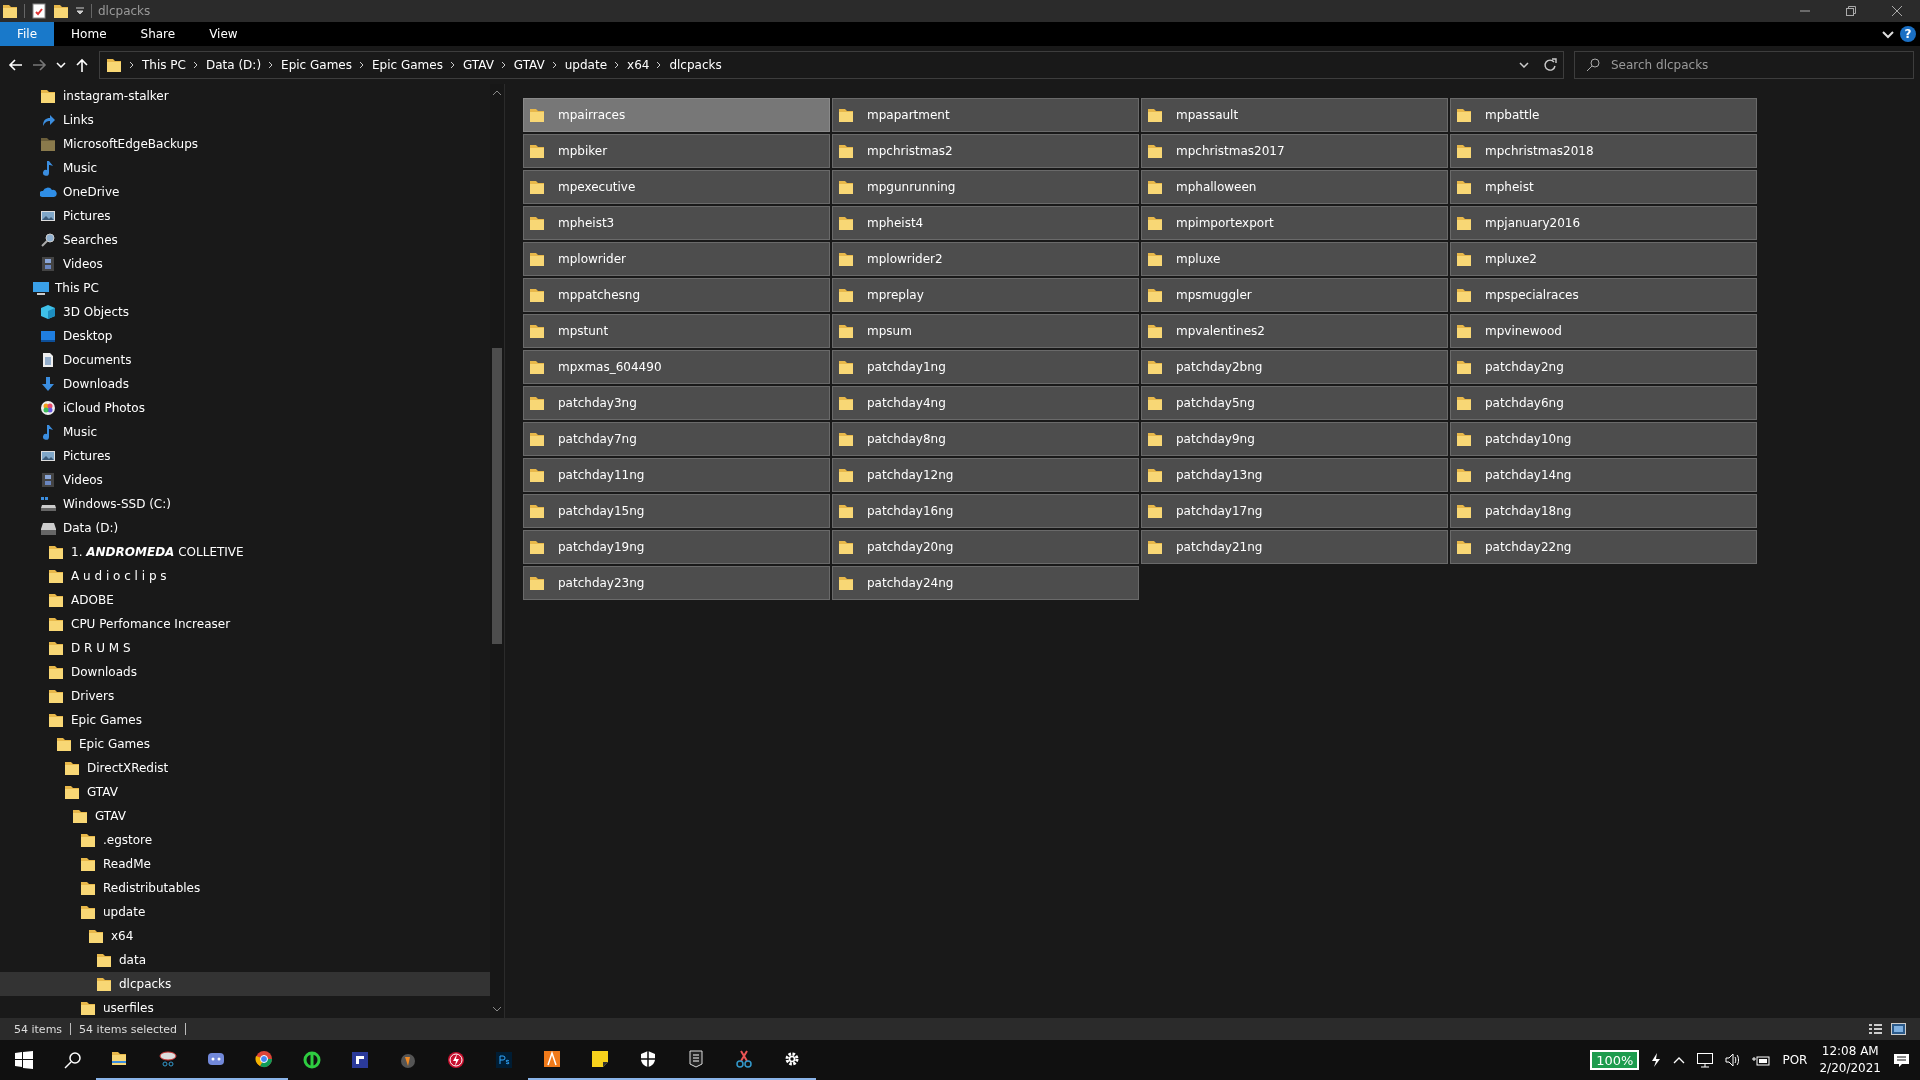  Describe the element at coordinates (497, 496) in the screenshot. I see `scrollbar-thumb` at that location.